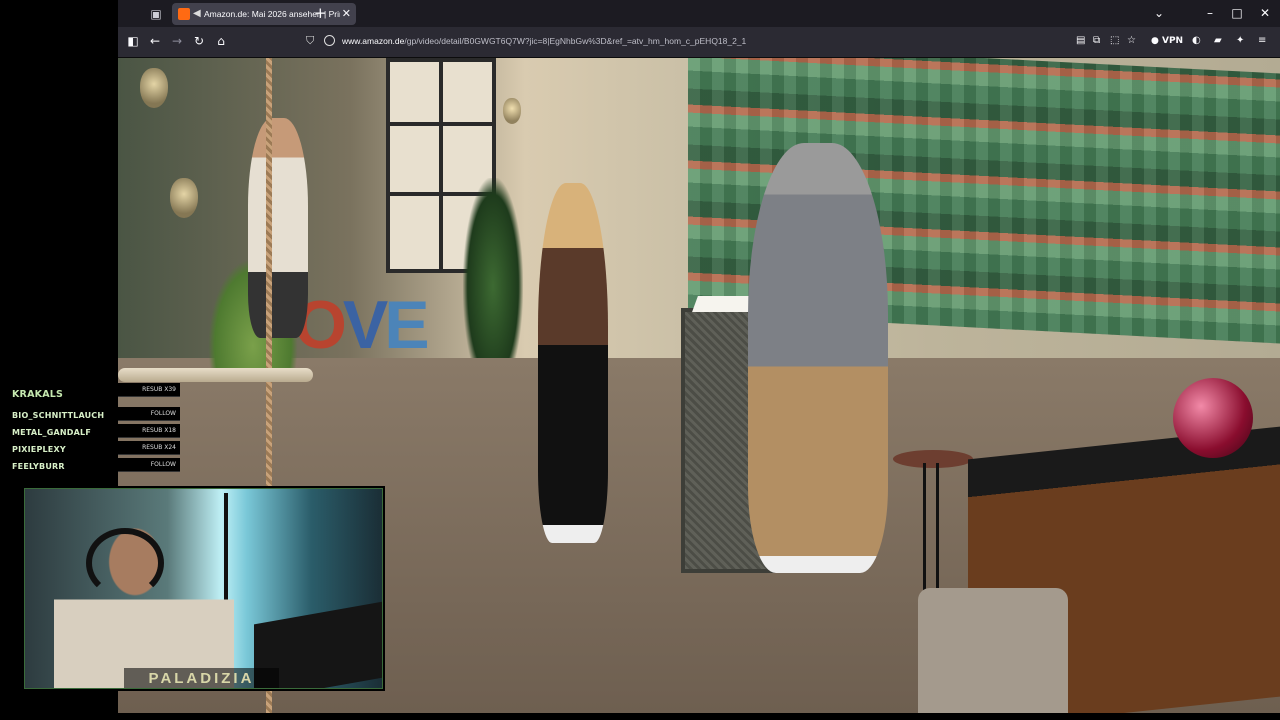 Image resolution: width=1280 pixels, height=720 pixels. I want to click on chevron-down-icon: ⌄, so click(1159, 13).